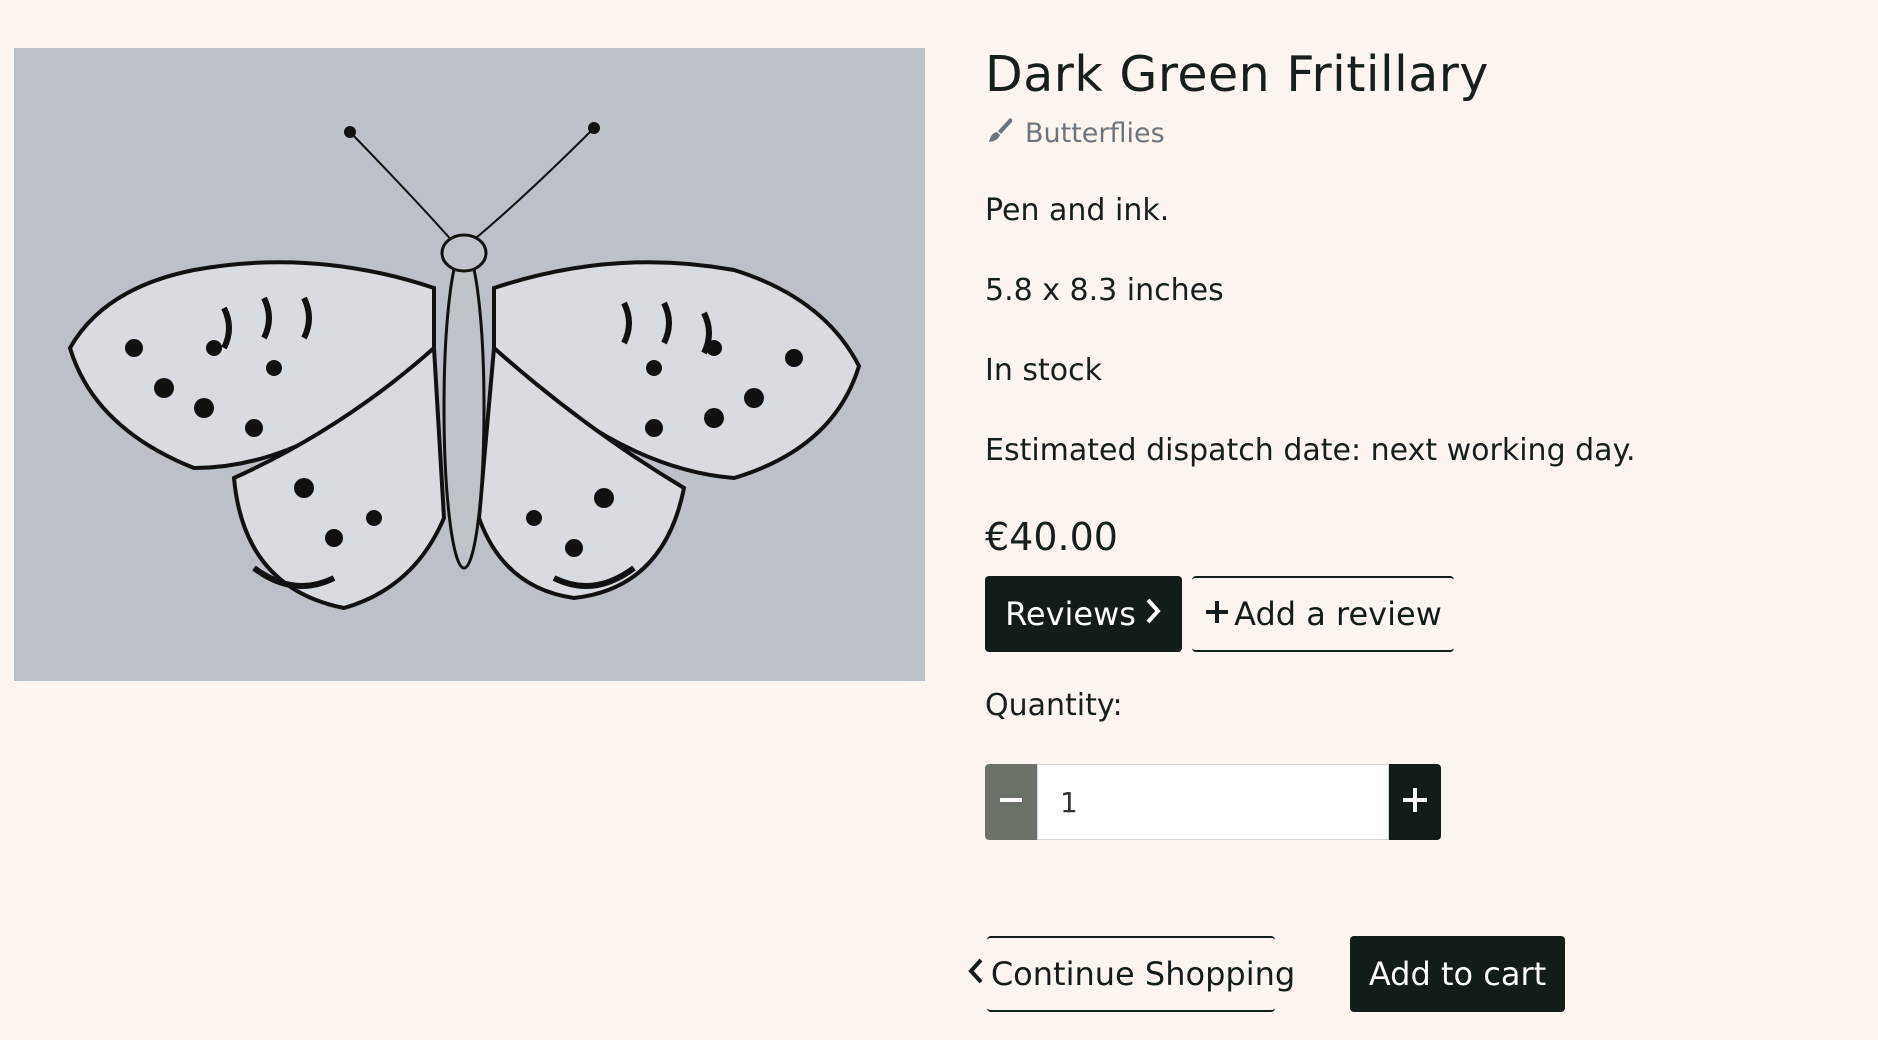 This screenshot has height=1040, width=1878. I want to click on add-to-cart-label: Add to cart, so click(1457, 974).